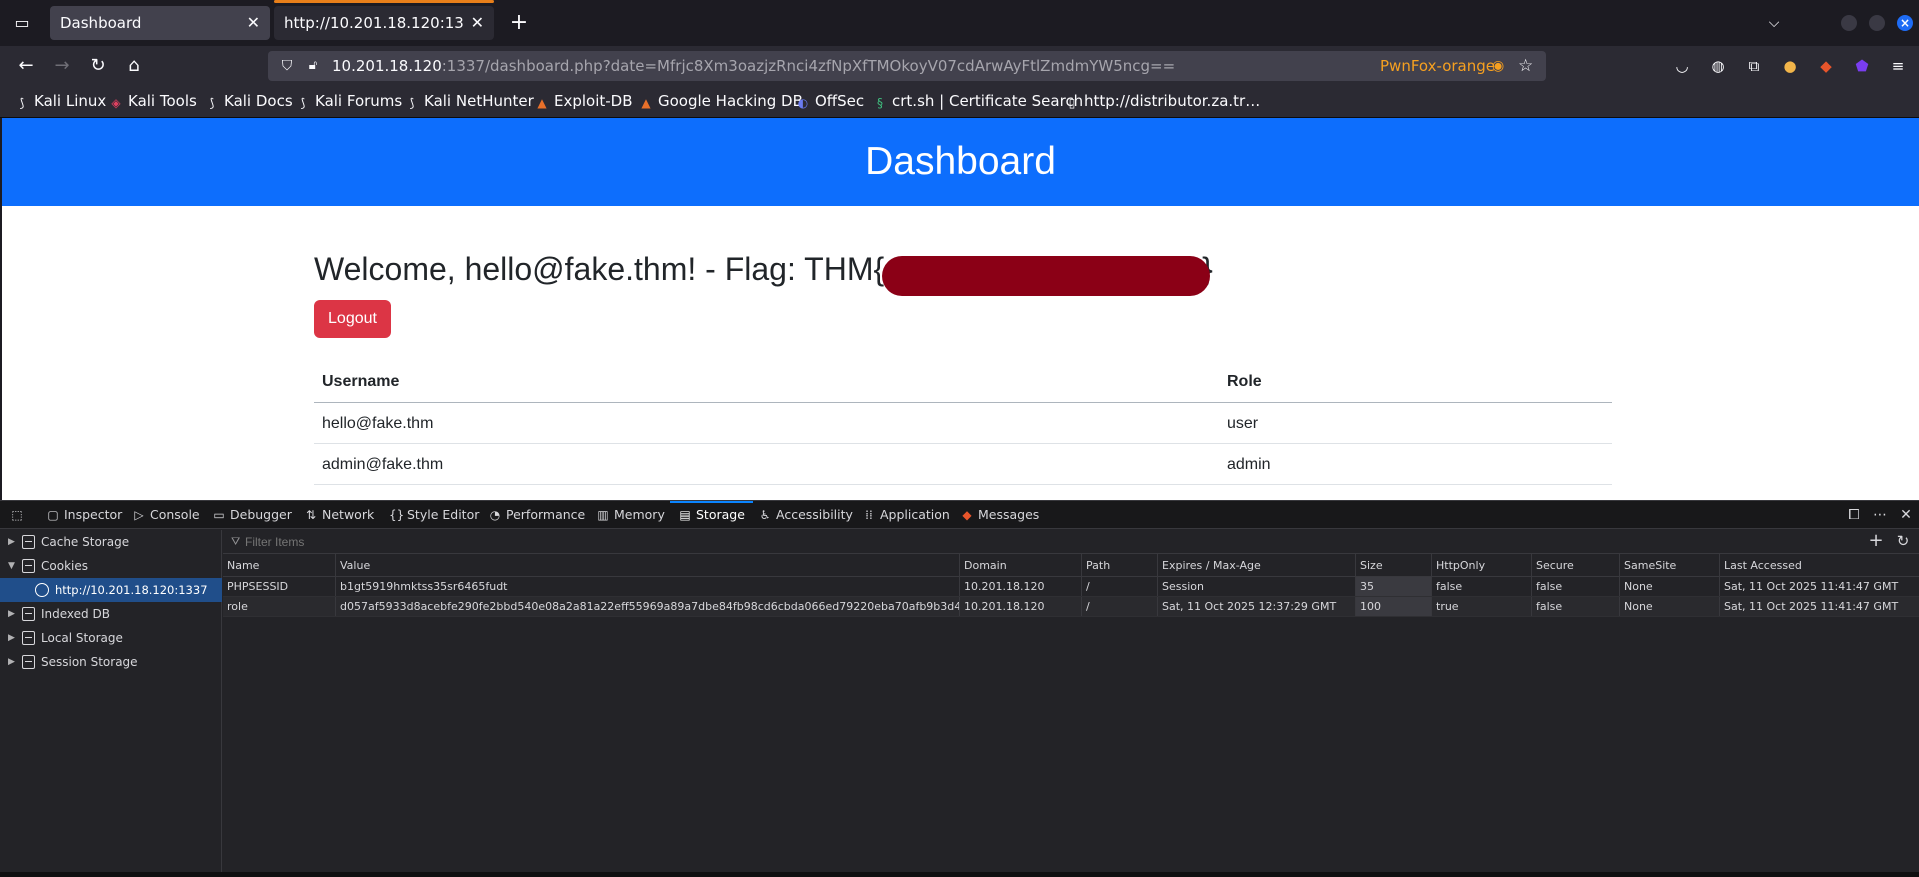 The height and width of the screenshot is (877, 1919). What do you see at coordinates (1525, 66) in the screenshot?
I see `bookmark-star-icon: ☆` at bounding box center [1525, 66].